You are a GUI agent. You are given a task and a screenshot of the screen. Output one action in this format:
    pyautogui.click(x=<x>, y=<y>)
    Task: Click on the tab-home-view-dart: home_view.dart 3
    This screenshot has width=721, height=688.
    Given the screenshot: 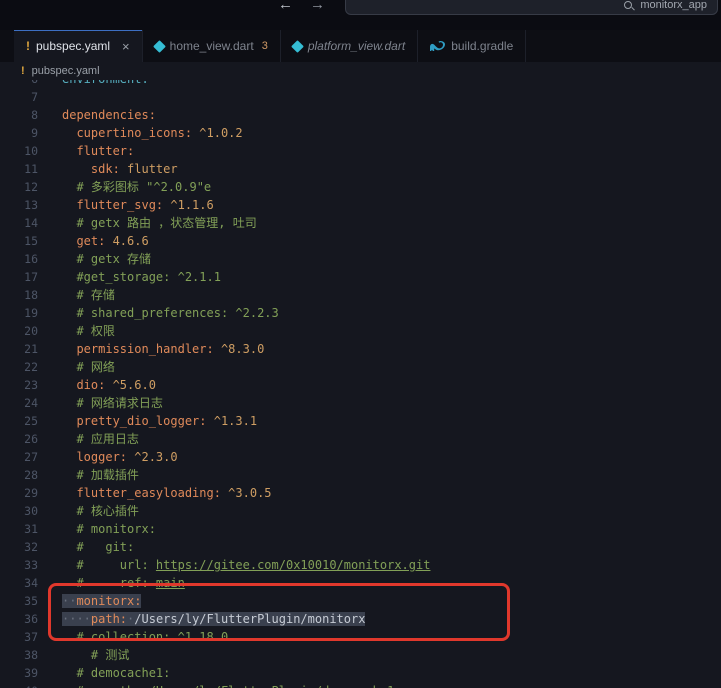 What is the action you would take?
    pyautogui.click(x=211, y=46)
    